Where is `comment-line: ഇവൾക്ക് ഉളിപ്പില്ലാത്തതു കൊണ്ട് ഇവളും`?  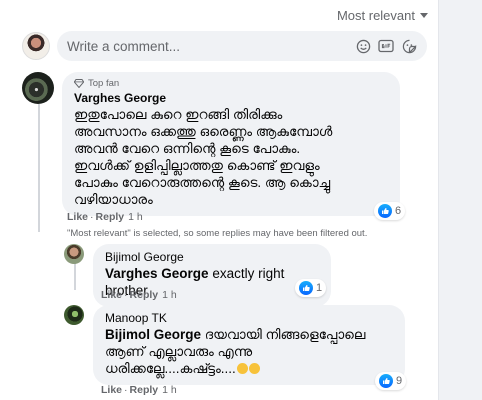 comment-line: ഇവൾക്ക് ഉളിപ്പില്ലാത്തതു കൊണ്ട് ഇവളും is located at coordinates (197, 165).